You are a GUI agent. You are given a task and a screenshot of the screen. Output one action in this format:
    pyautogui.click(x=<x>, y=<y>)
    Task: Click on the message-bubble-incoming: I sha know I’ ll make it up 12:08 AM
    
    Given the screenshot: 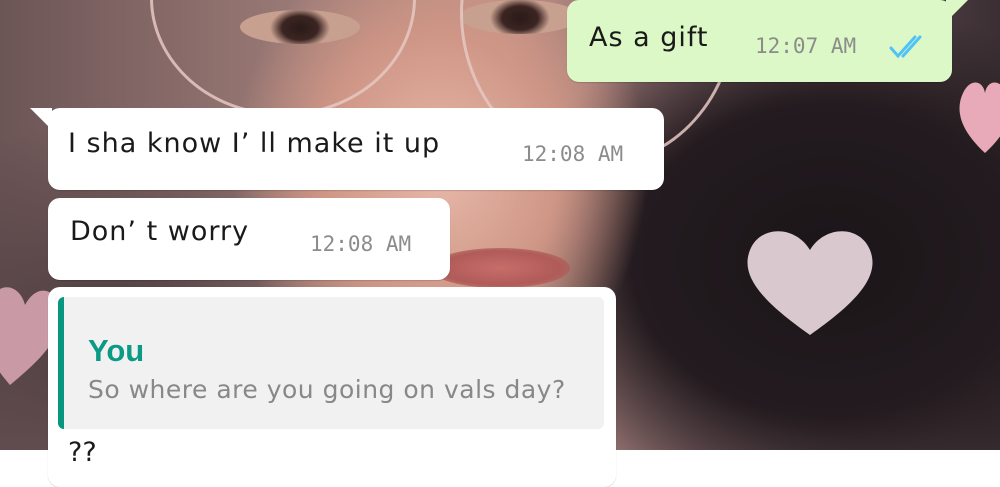 What is the action you would take?
    pyautogui.click(x=347, y=149)
    